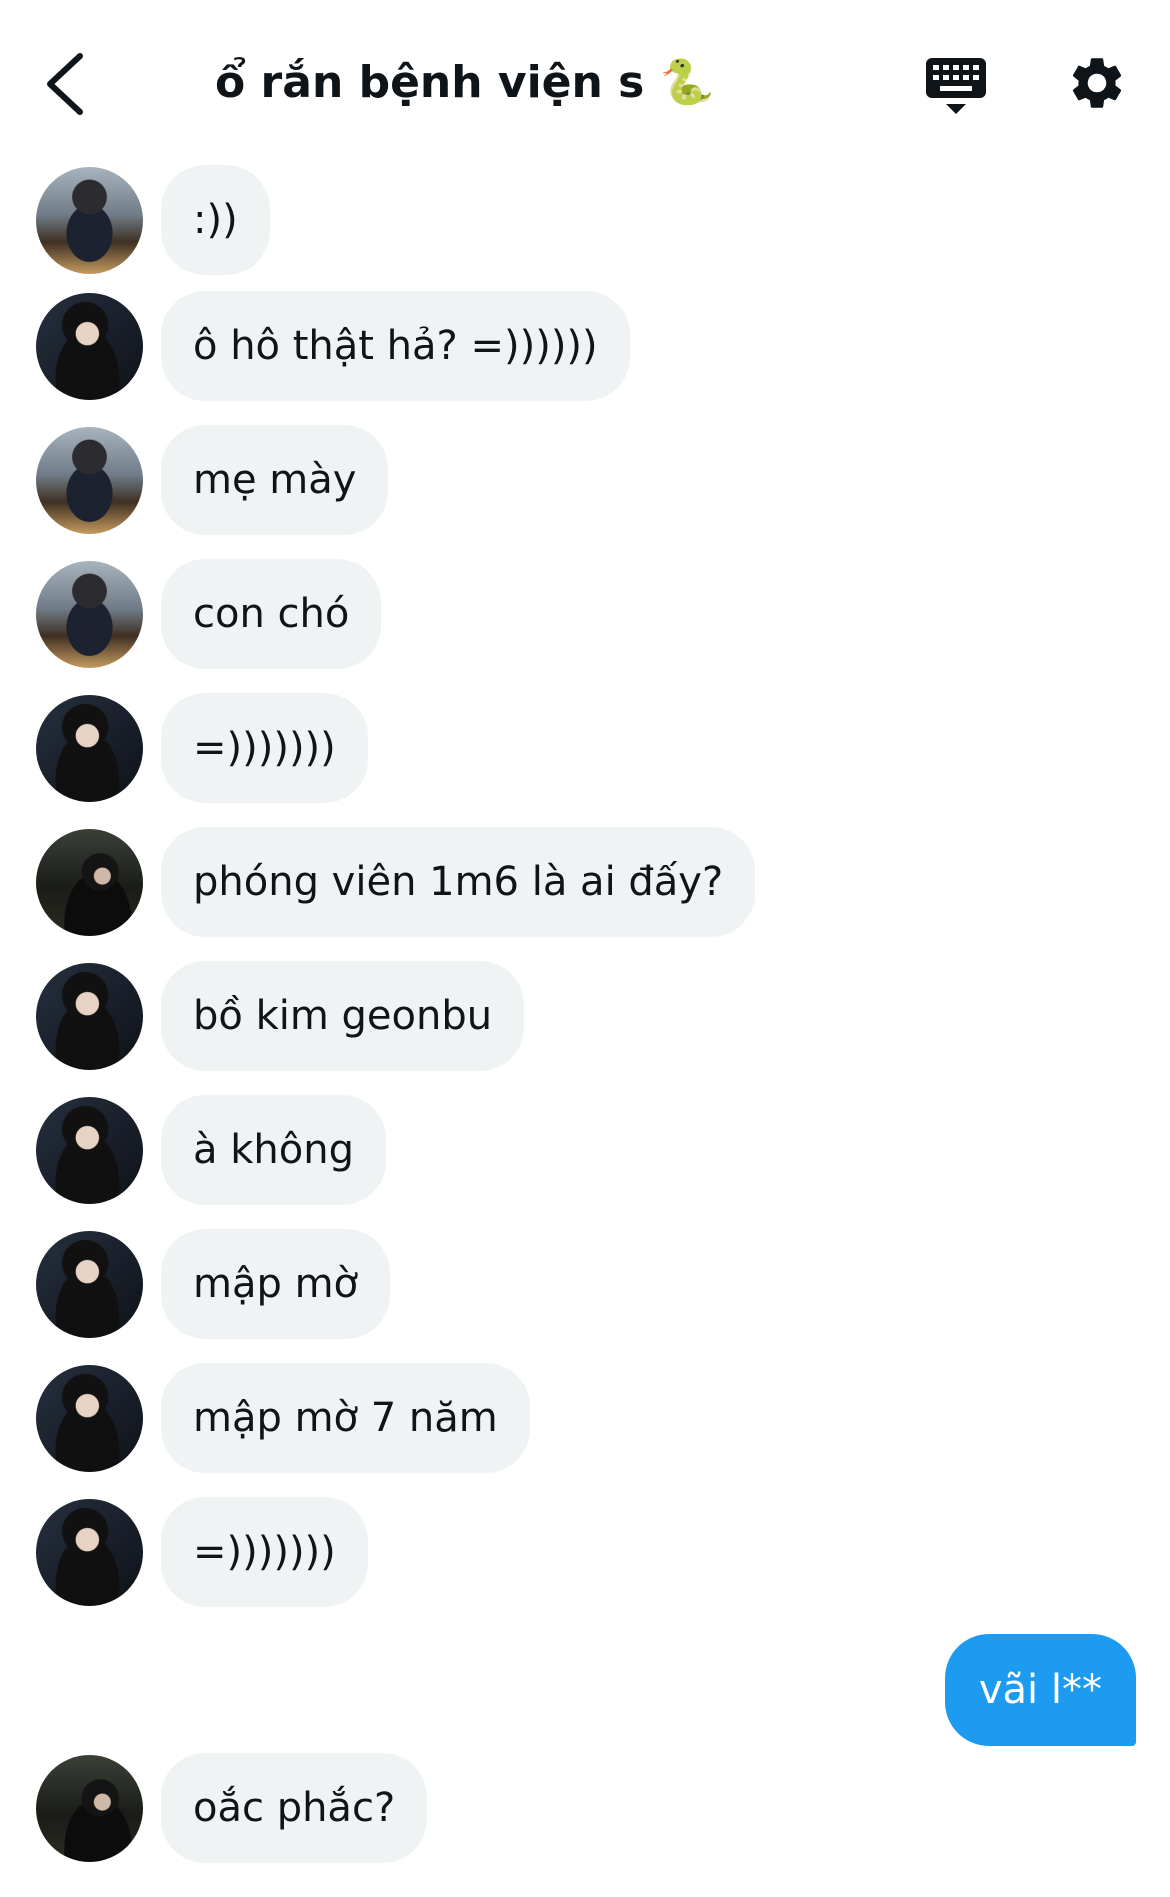  What do you see at coordinates (345, 1418) in the screenshot?
I see `message-bubble: mập mờ 7 năm` at bounding box center [345, 1418].